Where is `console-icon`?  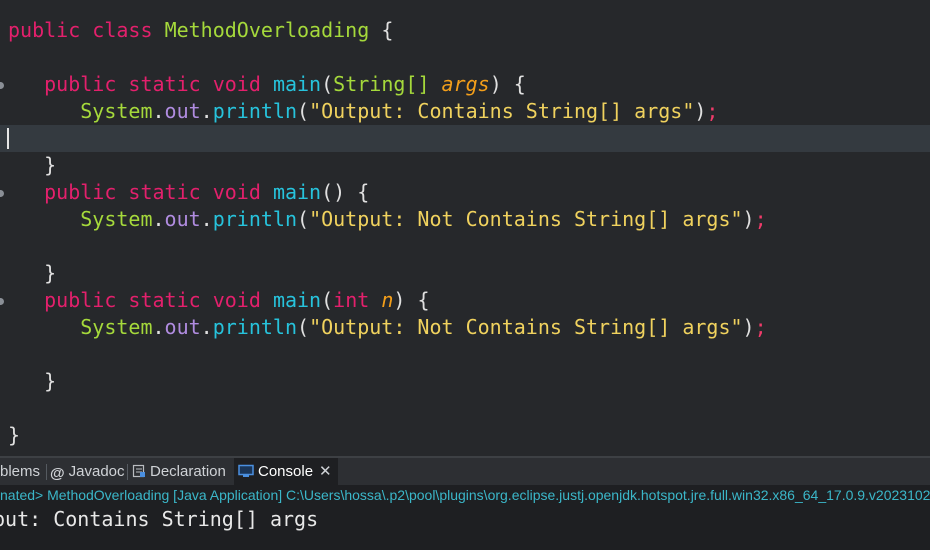
console-icon is located at coordinates (246, 473).